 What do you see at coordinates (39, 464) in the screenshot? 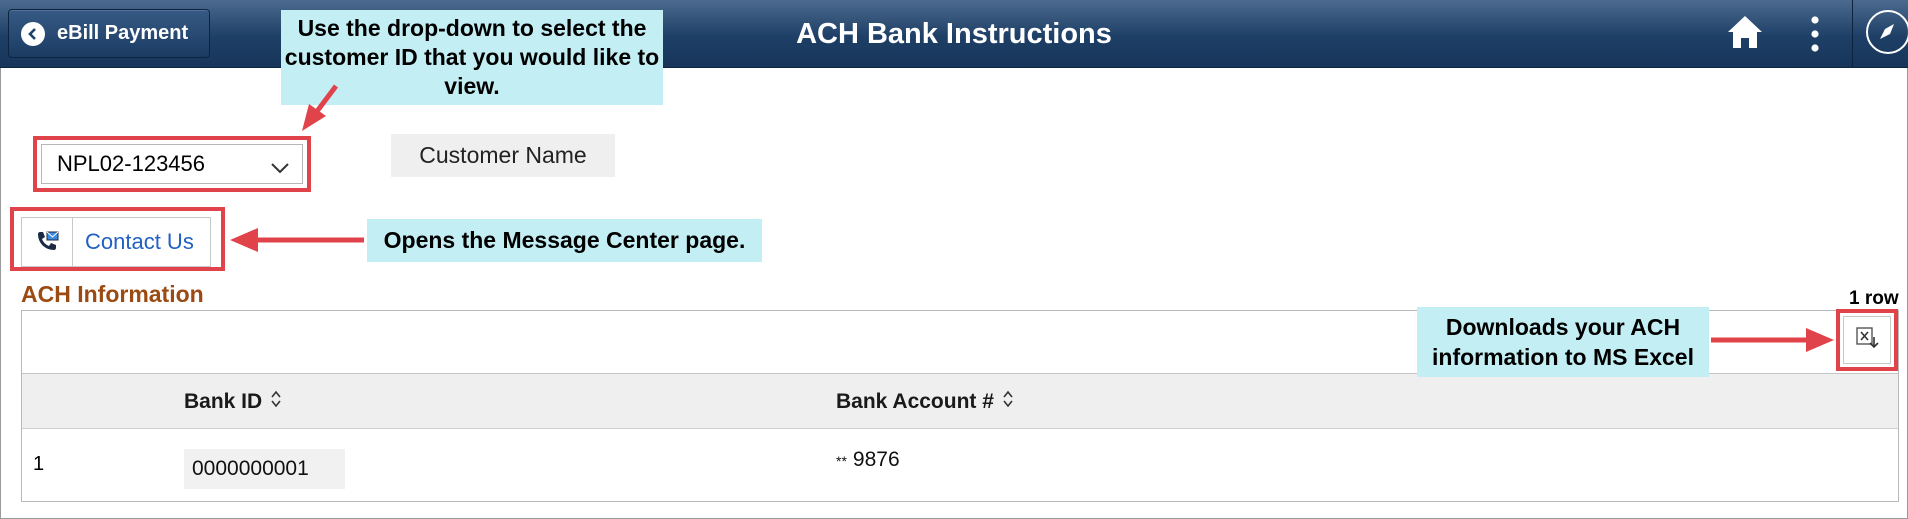
I see `row-number: 1` at bounding box center [39, 464].